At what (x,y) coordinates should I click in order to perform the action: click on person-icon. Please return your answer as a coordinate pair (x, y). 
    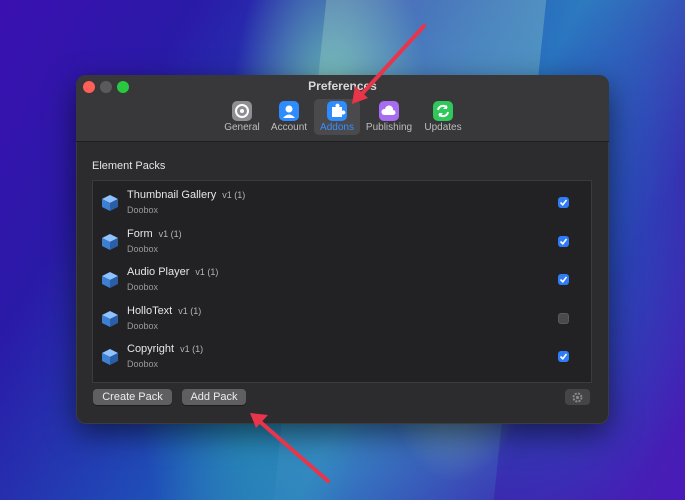
    Looking at the image, I should click on (289, 111).